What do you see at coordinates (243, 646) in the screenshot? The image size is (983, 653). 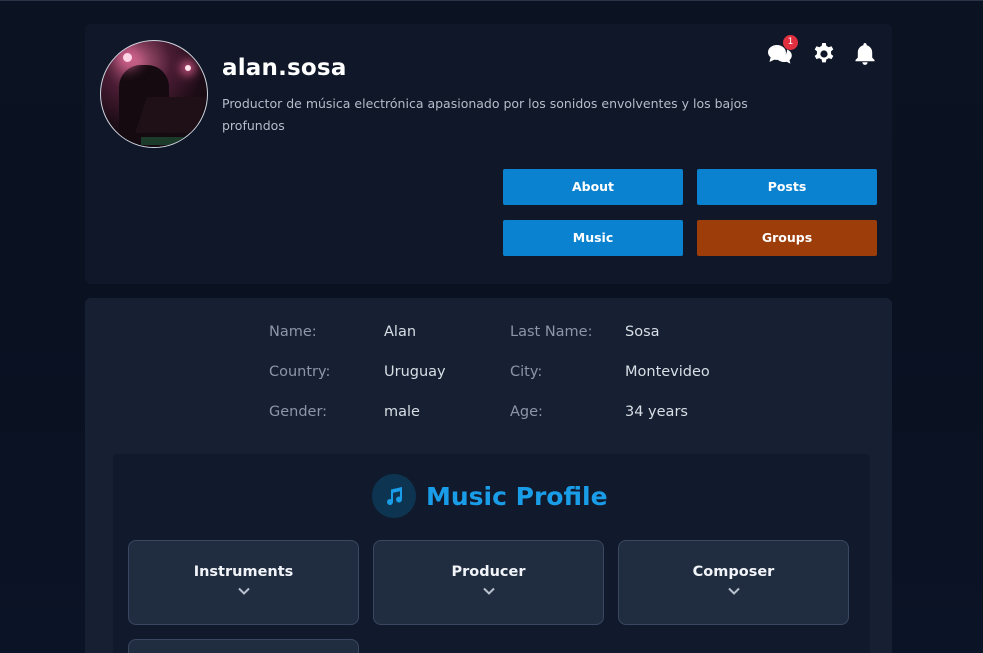 I see `next-section-tile` at bounding box center [243, 646].